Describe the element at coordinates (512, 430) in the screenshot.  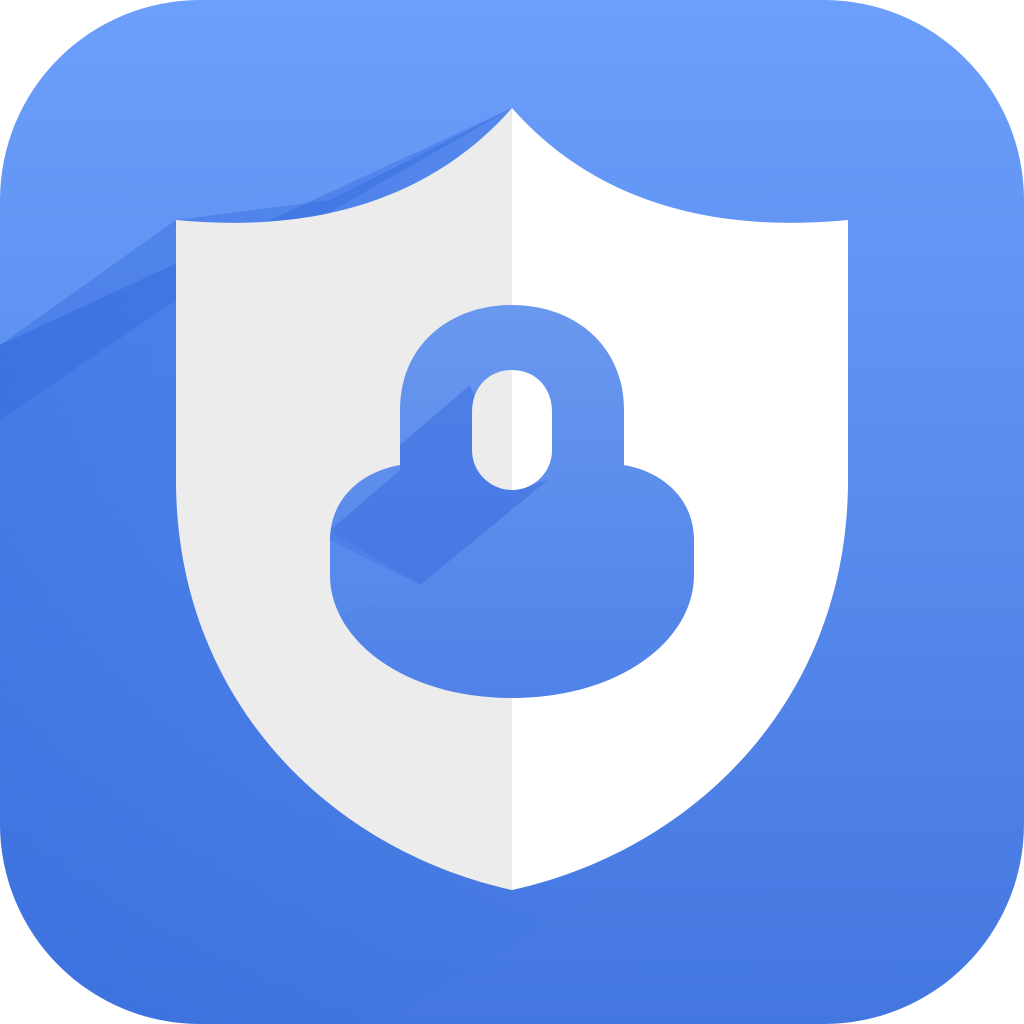
I see `keyhole` at that location.